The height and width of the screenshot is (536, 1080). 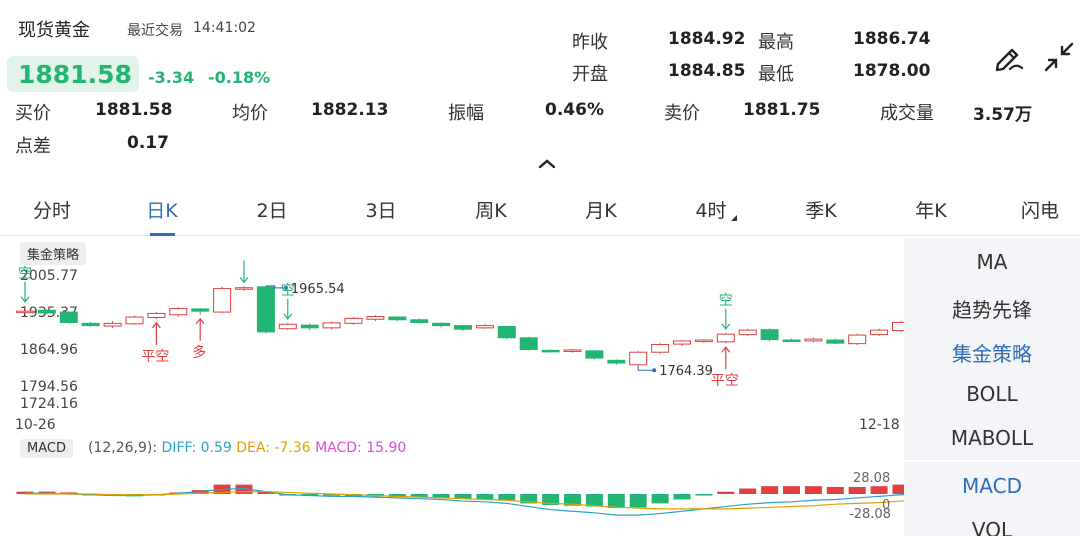 What do you see at coordinates (361, 448) in the screenshot?
I see `macd-value: MACD: 15.90` at bounding box center [361, 448].